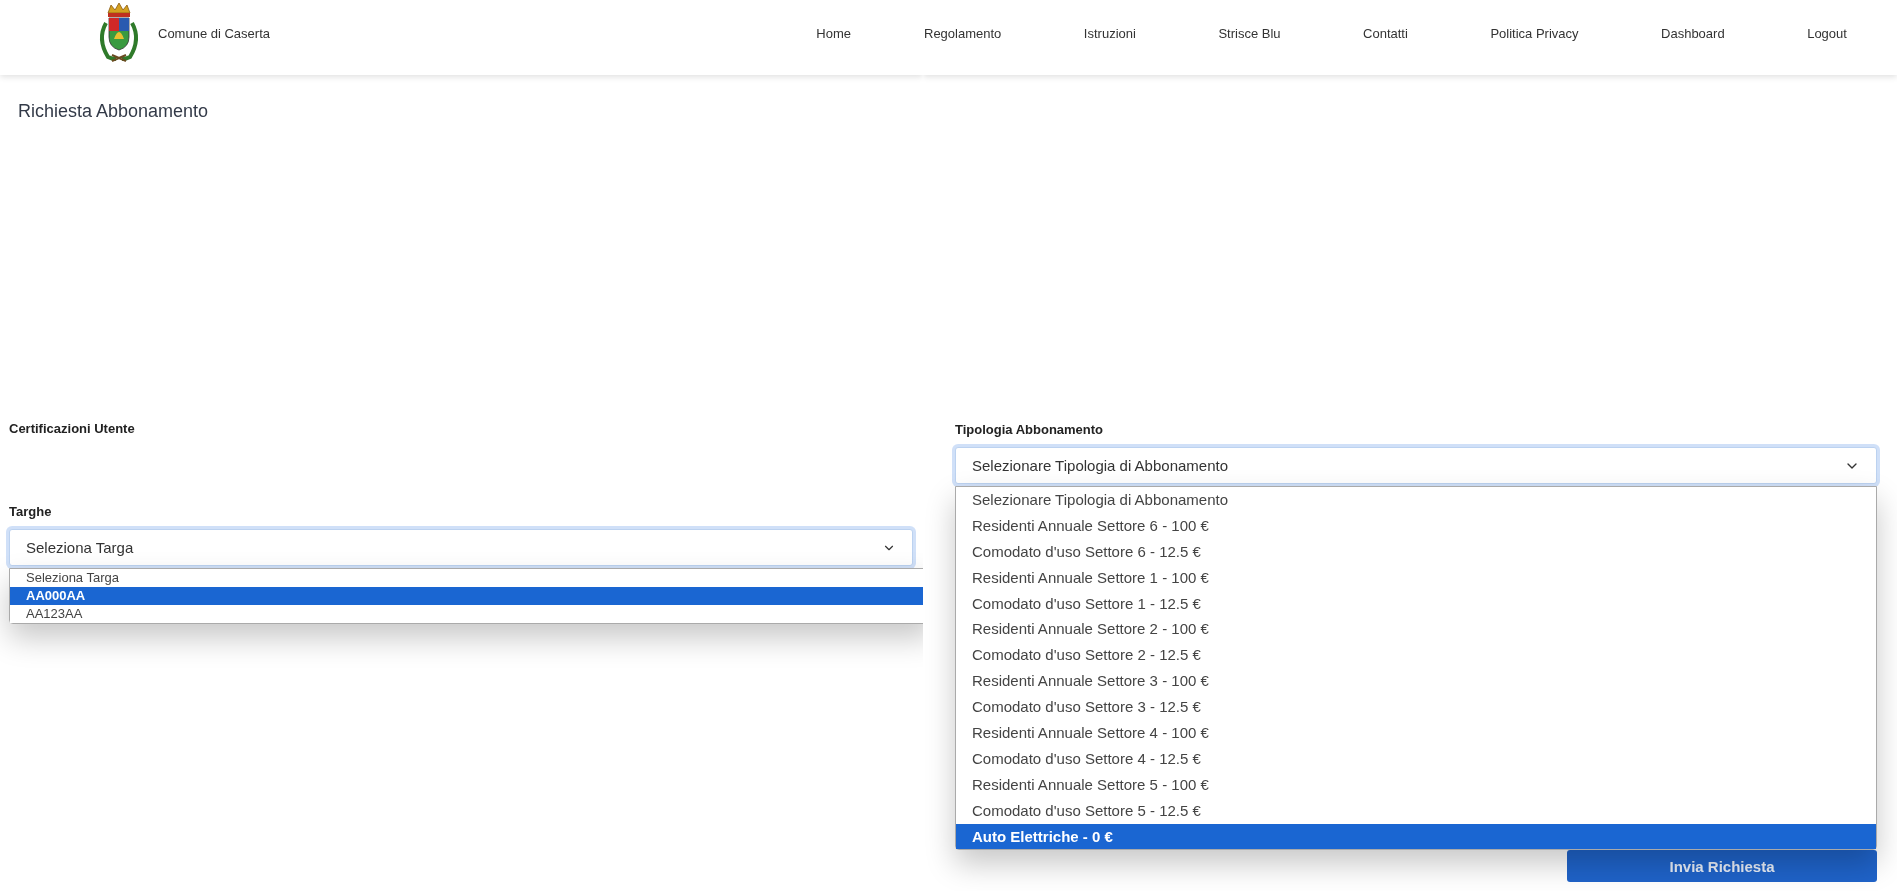 Image resolution: width=1897 pixels, height=891 pixels. What do you see at coordinates (1722, 866) in the screenshot?
I see `submit-button: Invia Richiesta` at bounding box center [1722, 866].